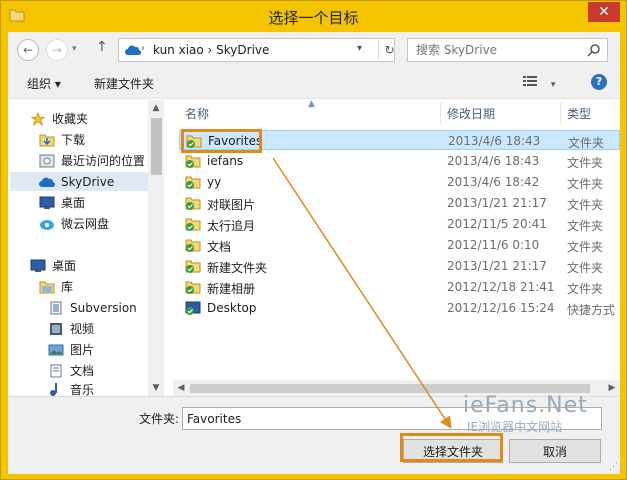 This screenshot has height=480, width=627. Describe the element at coordinates (515, 427) in the screenshot. I see `watermark-subtitle: IE浏览器中文网站` at that location.